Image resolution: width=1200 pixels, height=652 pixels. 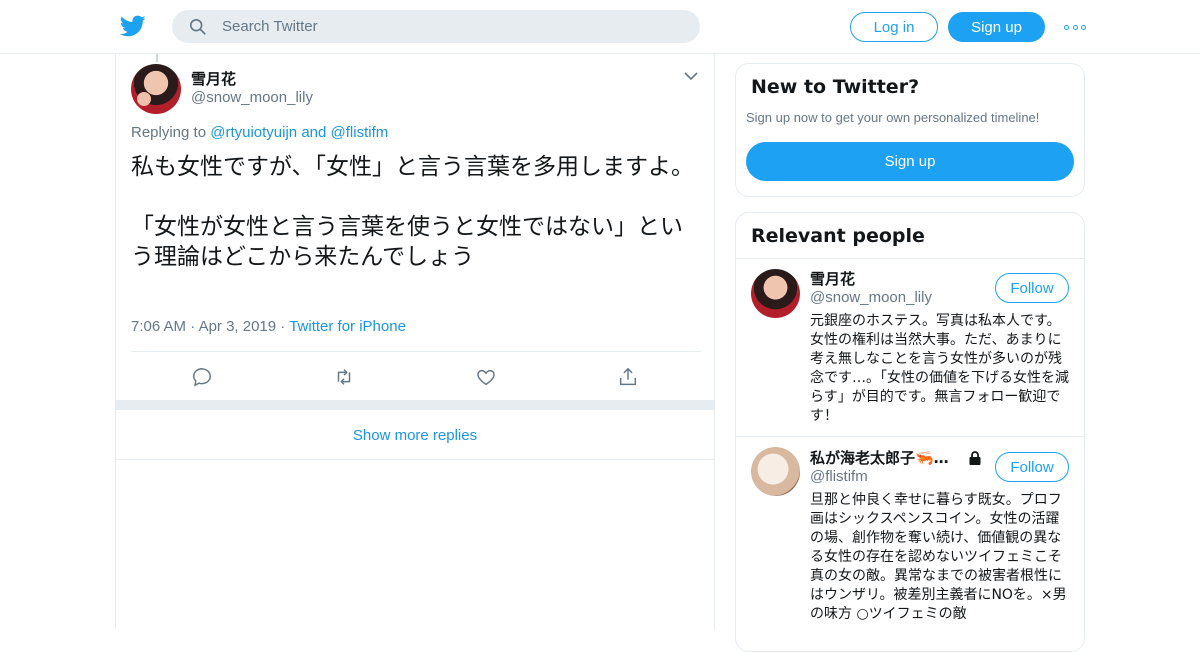 What do you see at coordinates (202, 377) in the screenshot?
I see `reply-icon` at bounding box center [202, 377].